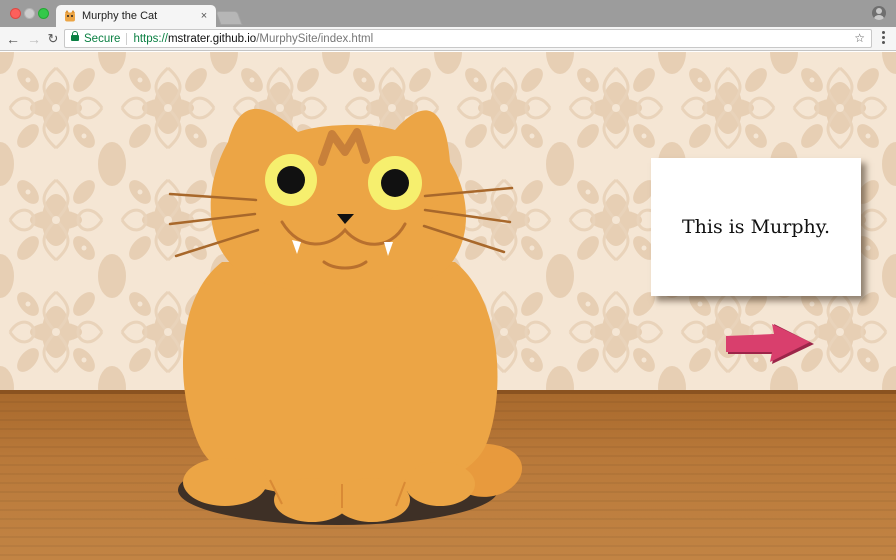  What do you see at coordinates (120, 16) in the screenshot?
I see `tab-title: Murphy the Cat` at bounding box center [120, 16].